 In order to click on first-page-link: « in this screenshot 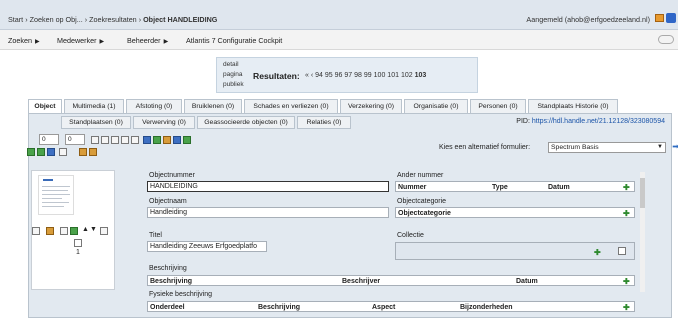, I will do `click(307, 75)`.